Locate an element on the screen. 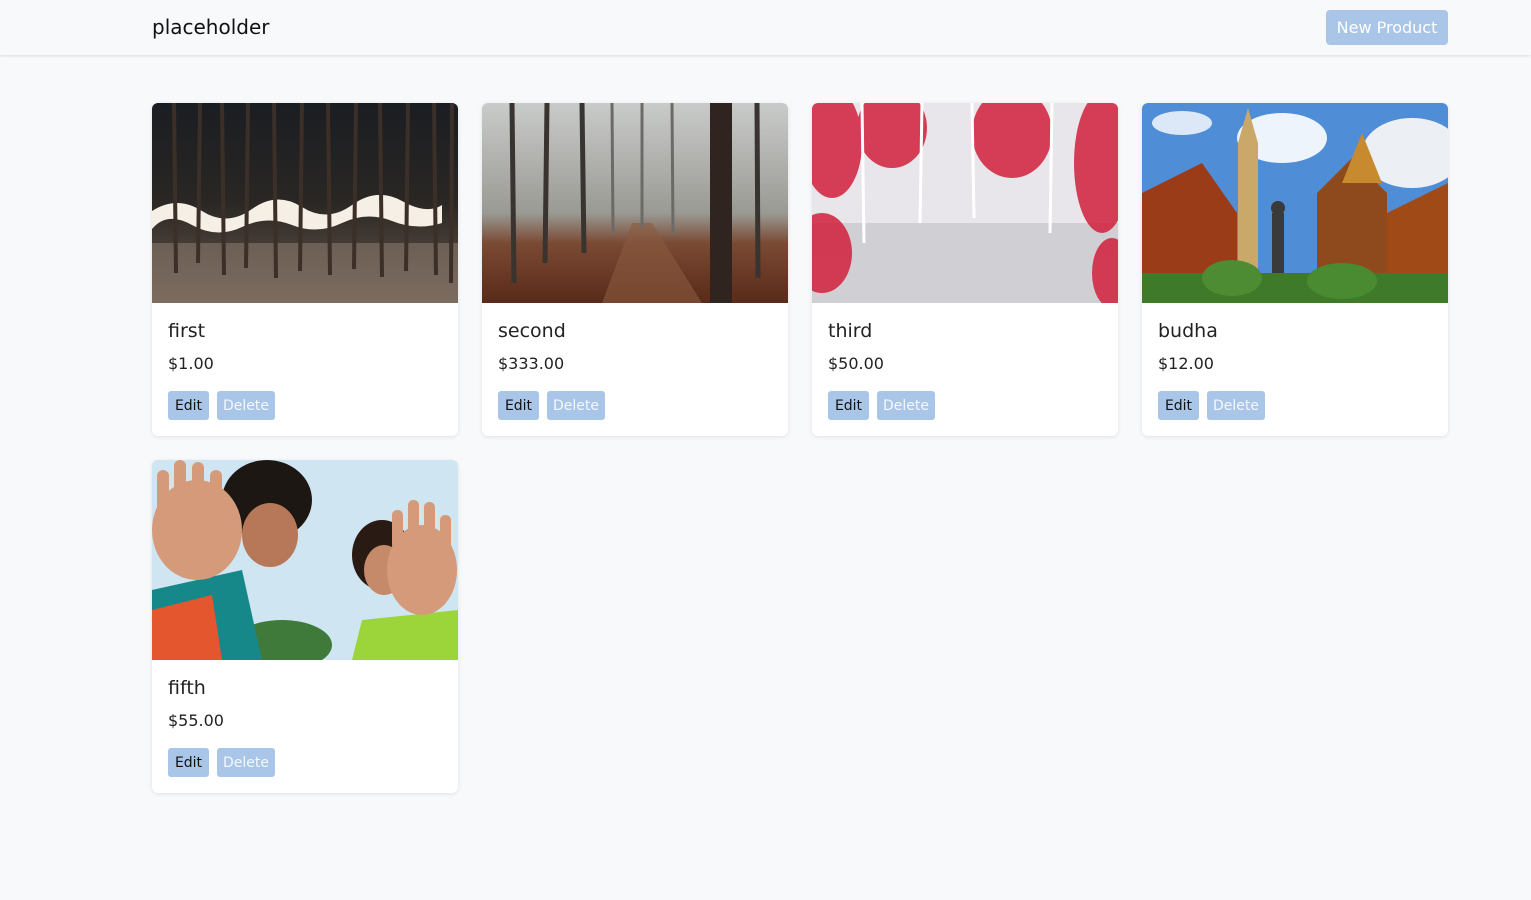  product-card: third $50.00 Edit Delete is located at coordinates (965, 269).